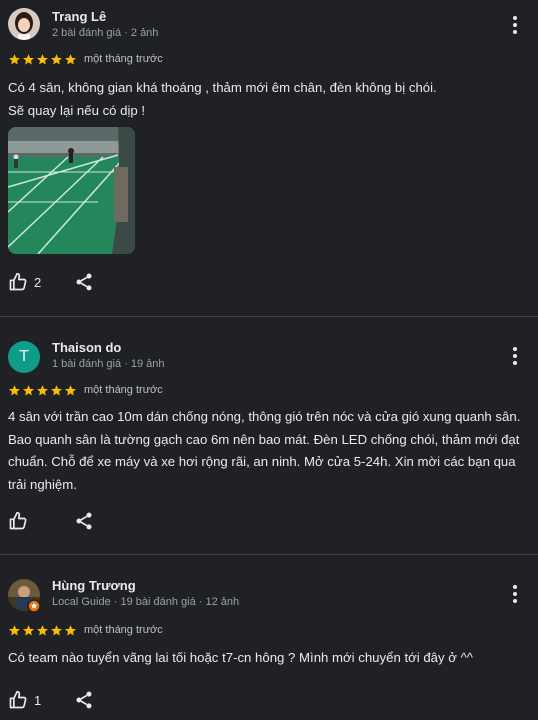 This screenshot has width=538, height=720. What do you see at coordinates (71, 190) in the screenshot?
I see `review-photo` at bounding box center [71, 190].